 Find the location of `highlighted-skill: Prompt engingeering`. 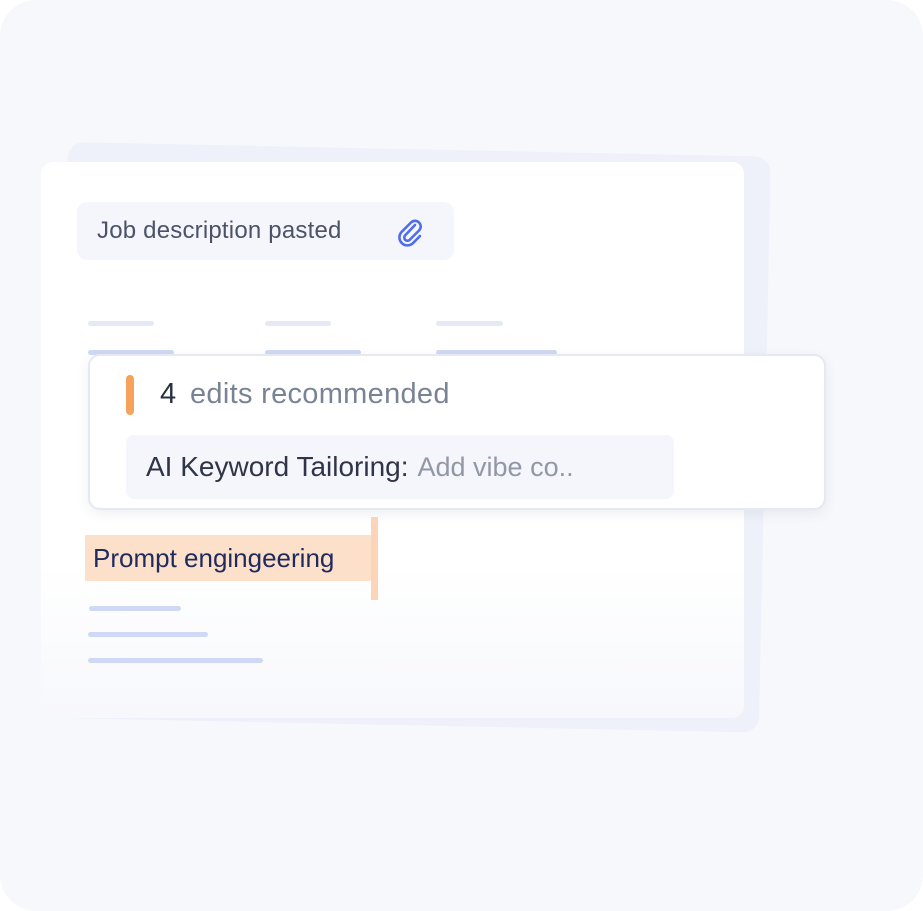

highlighted-skill: Prompt engingeering is located at coordinates (230, 558).